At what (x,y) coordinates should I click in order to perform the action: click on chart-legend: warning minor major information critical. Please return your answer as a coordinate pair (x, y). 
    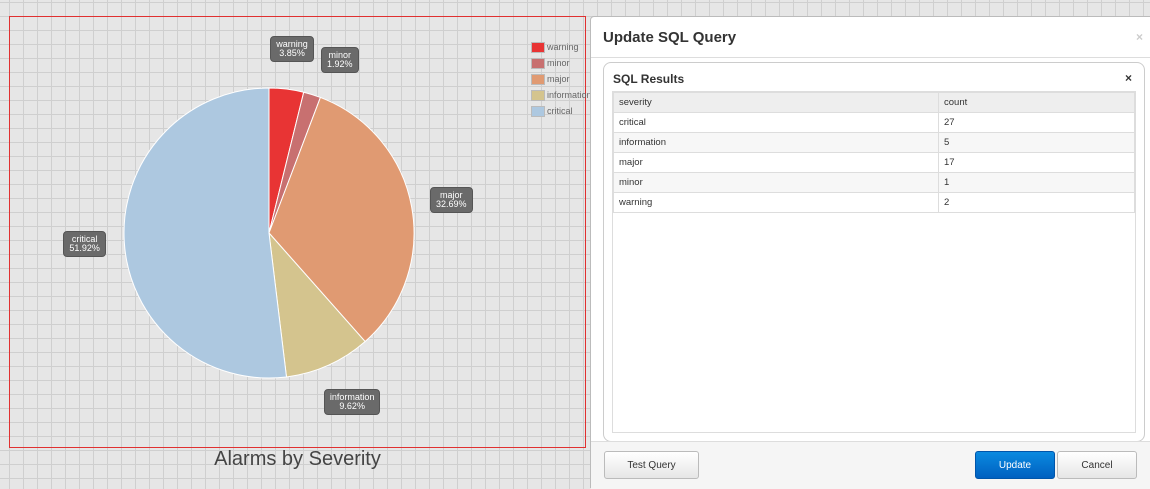
    Looking at the image, I should click on (561, 79).